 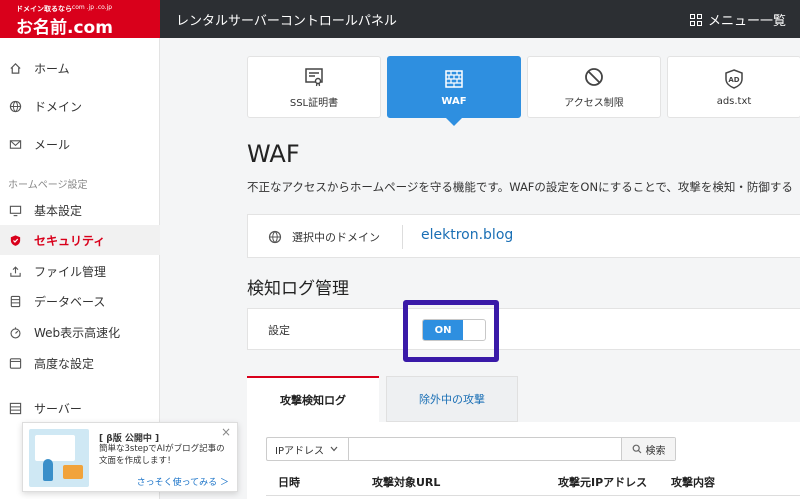 What do you see at coordinates (314, 76) in the screenshot?
I see `certificate-icon` at bounding box center [314, 76].